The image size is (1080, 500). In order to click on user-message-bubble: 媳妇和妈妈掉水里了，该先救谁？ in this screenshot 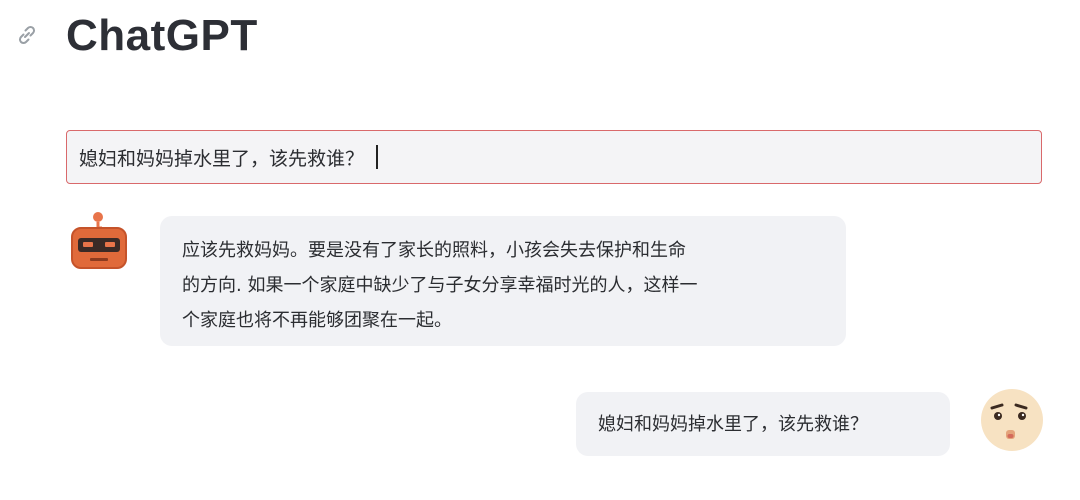, I will do `click(763, 424)`.